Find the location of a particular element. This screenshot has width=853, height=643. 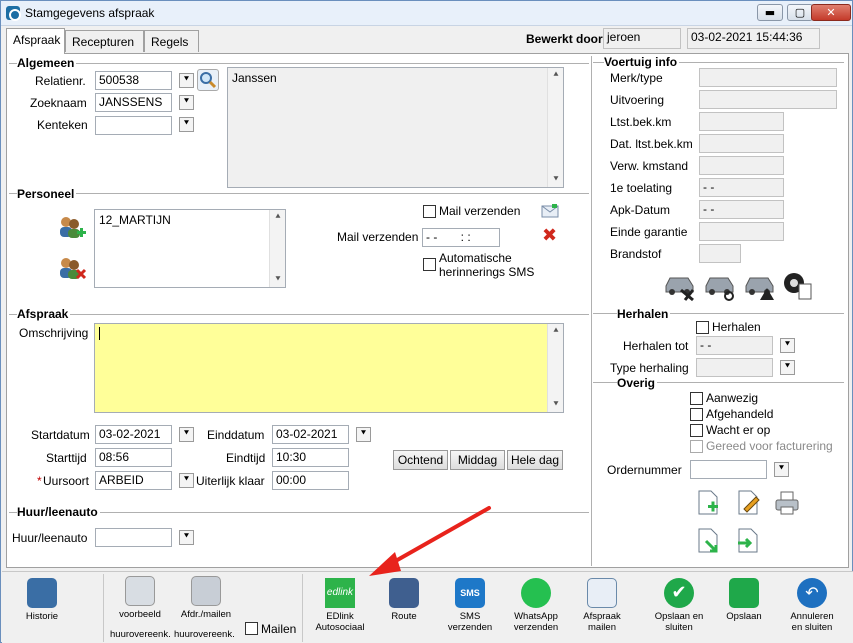

mail-verzenden-checkbox is located at coordinates (429, 211).